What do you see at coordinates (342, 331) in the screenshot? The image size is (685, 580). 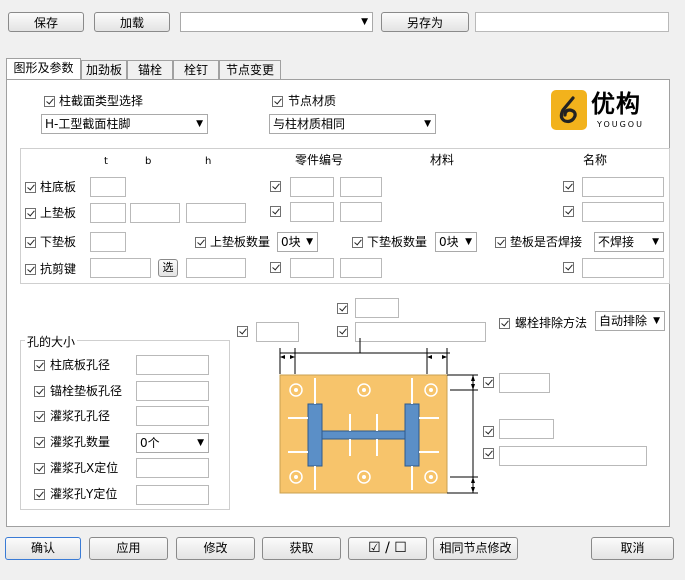 I see `mid-dim-checkbox` at bounding box center [342, 331].